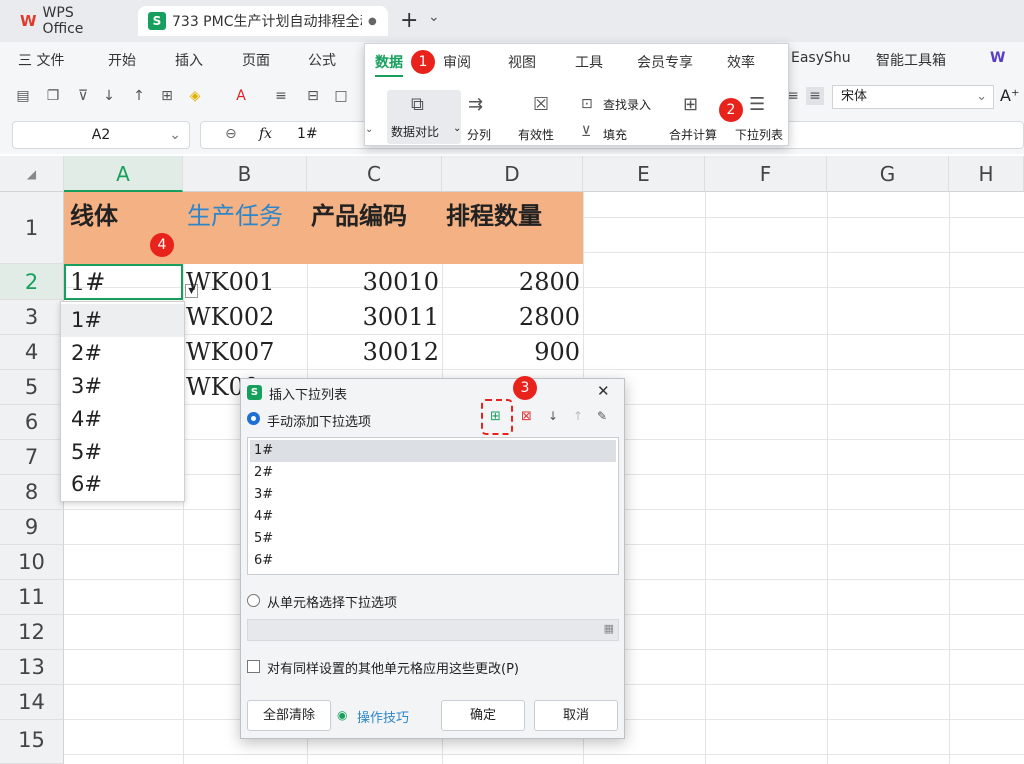 Image resolution: width=1024 pixels, height=764 pixels. What do you see at coordinates (741, 62) in the screenshot?
I see `menu-efficiency: 效率` at bounding box center [741, 62].